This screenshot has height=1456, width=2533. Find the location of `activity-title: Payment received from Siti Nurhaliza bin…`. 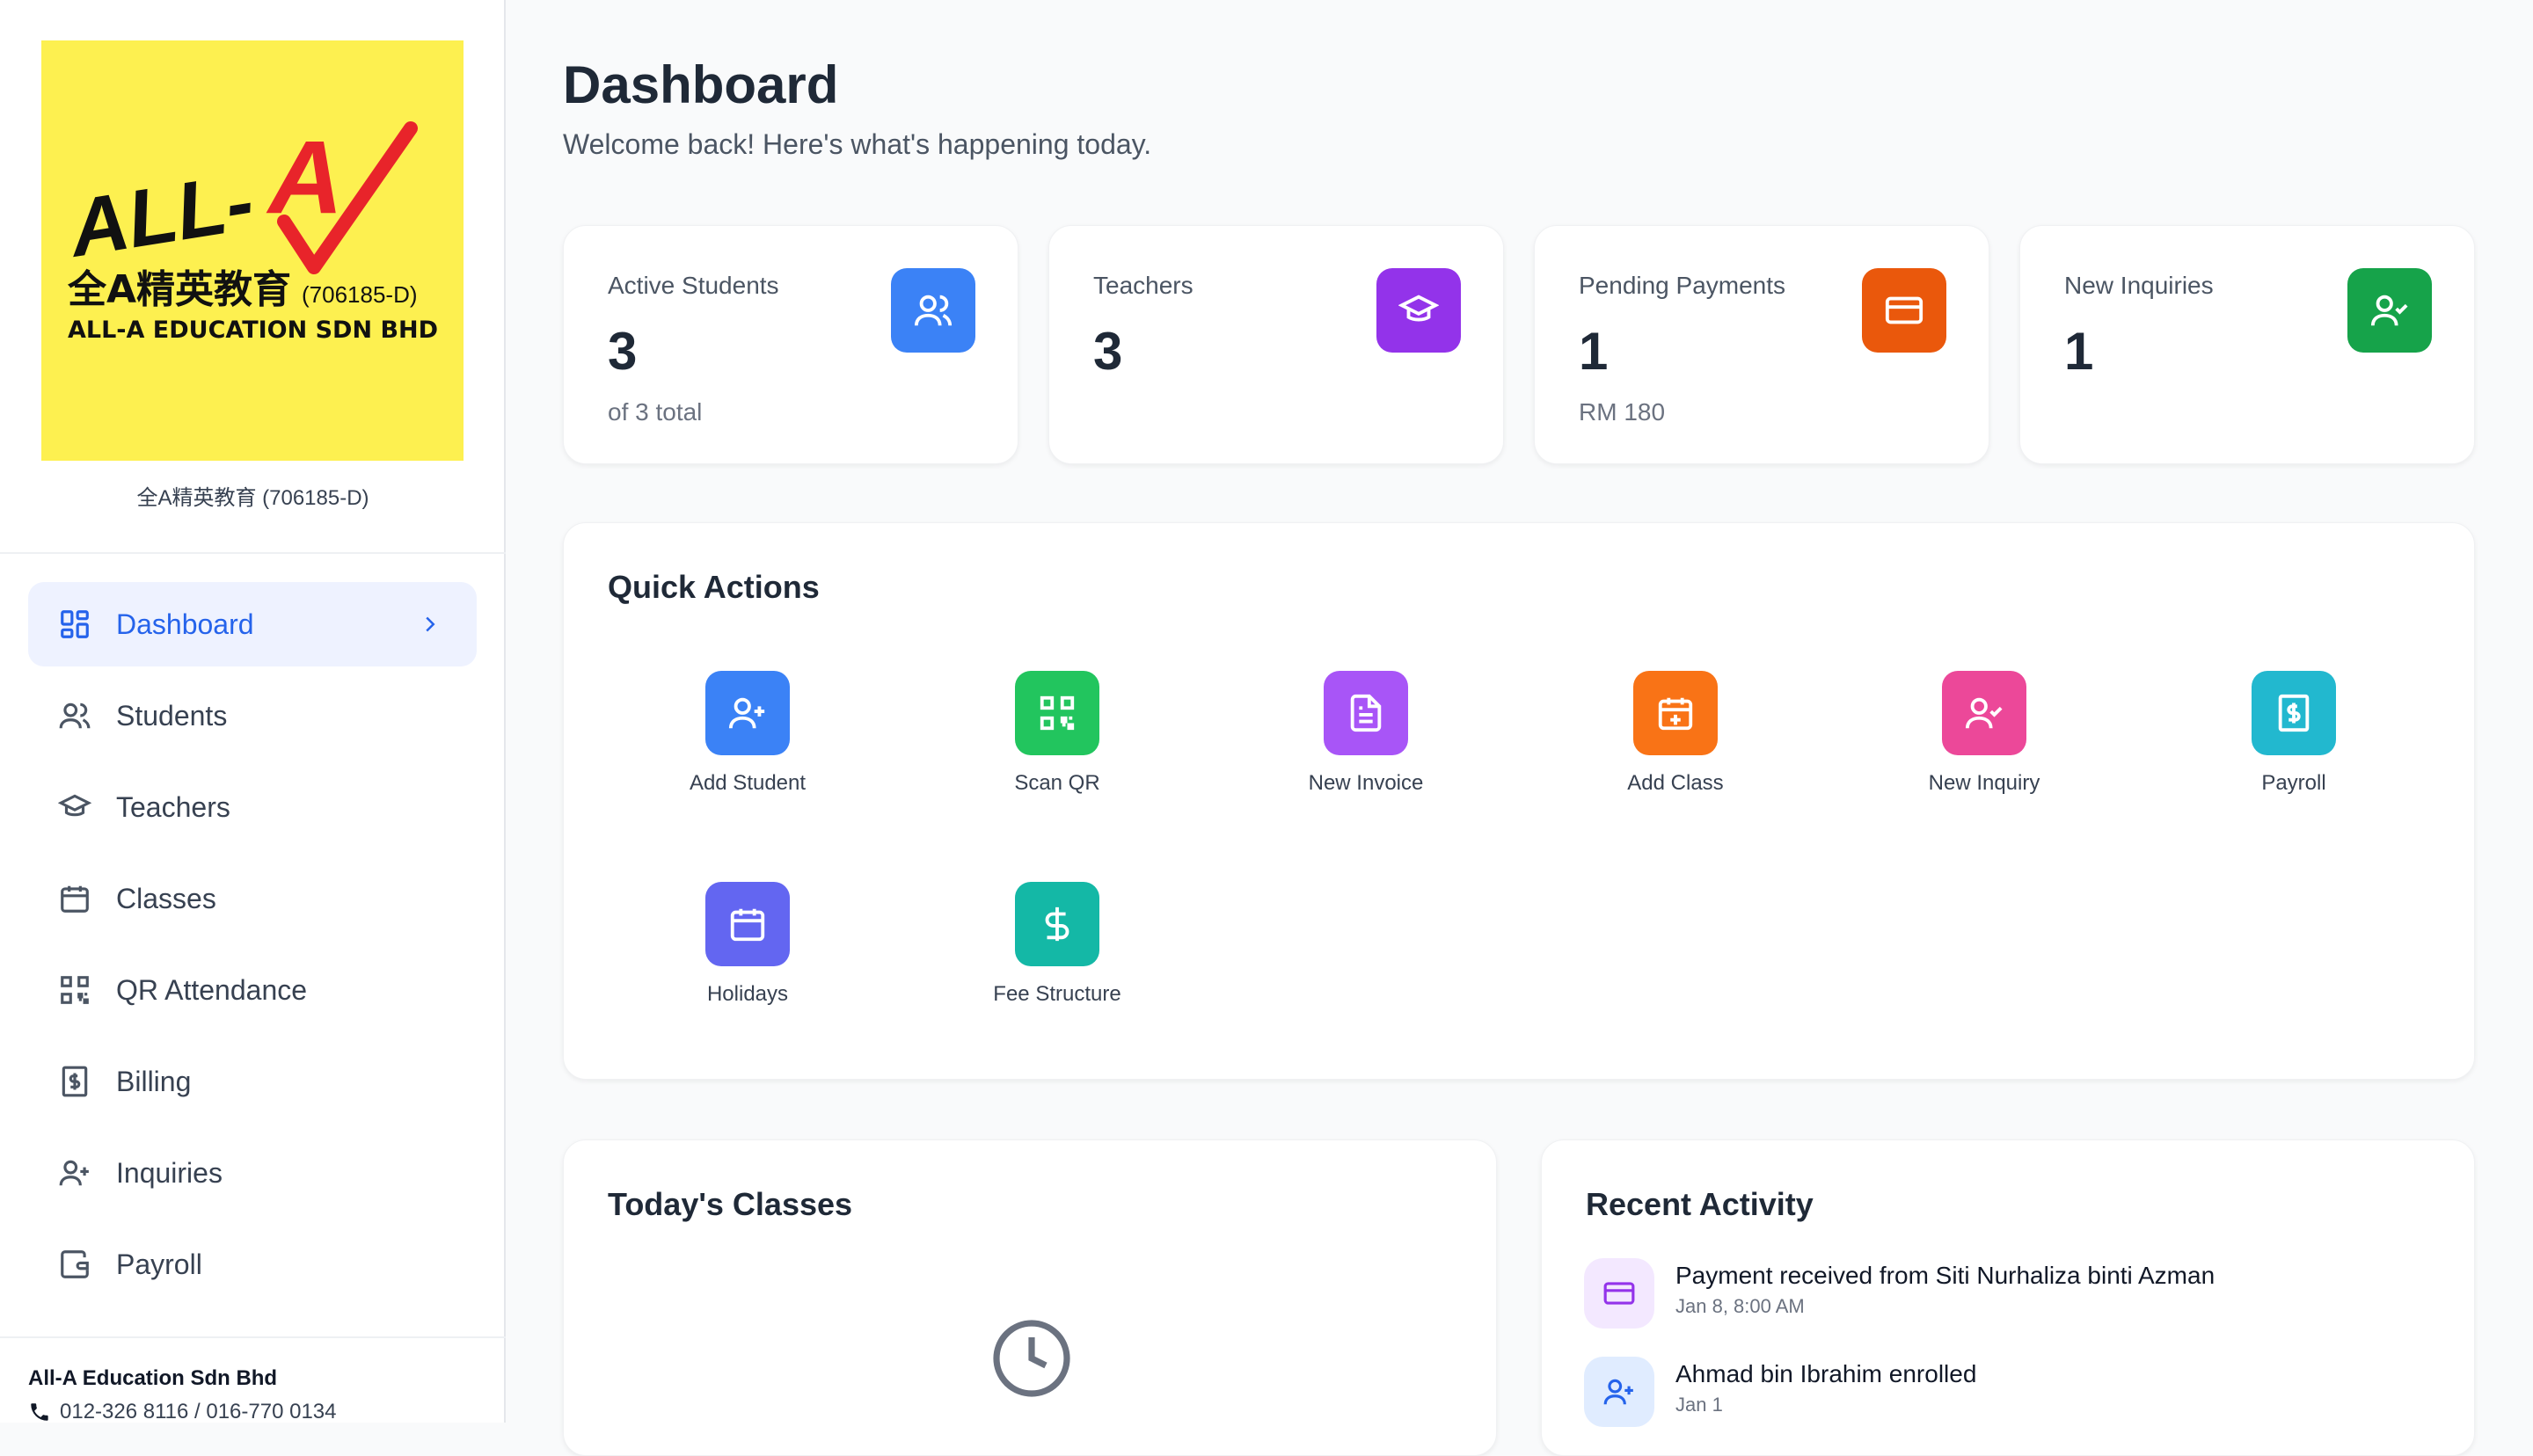

activity-title: Payment received from Siti Nurhaliza bin… is located at coordinates (1945, 1275).